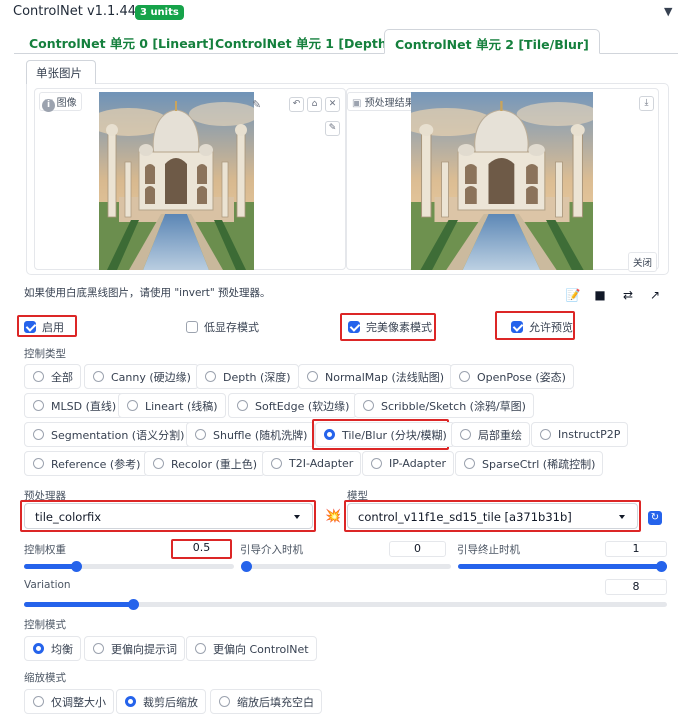 Image resolution: width=681 pixels, height=723 pixels. What do you see at coordinates (668, 11) in the screenshot?
I see `collapse-triangle-icon: ▼` at bounding box center [668, 11].